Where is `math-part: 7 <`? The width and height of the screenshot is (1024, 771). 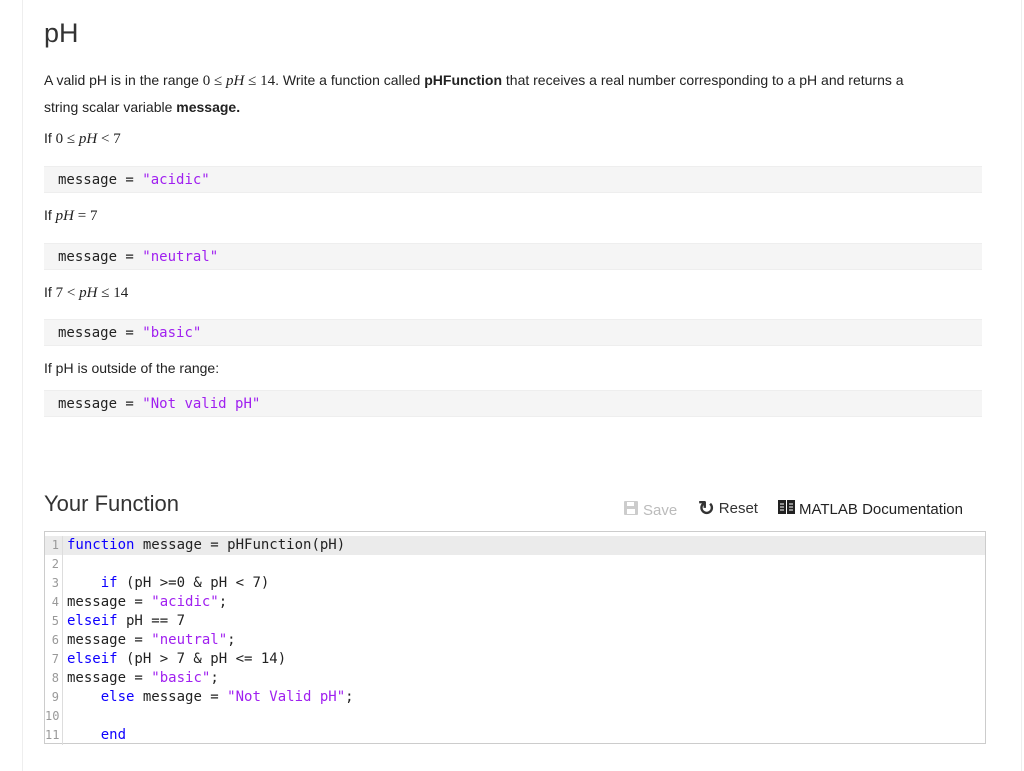 math-part: 7 < is located at coordinates (67, 293).